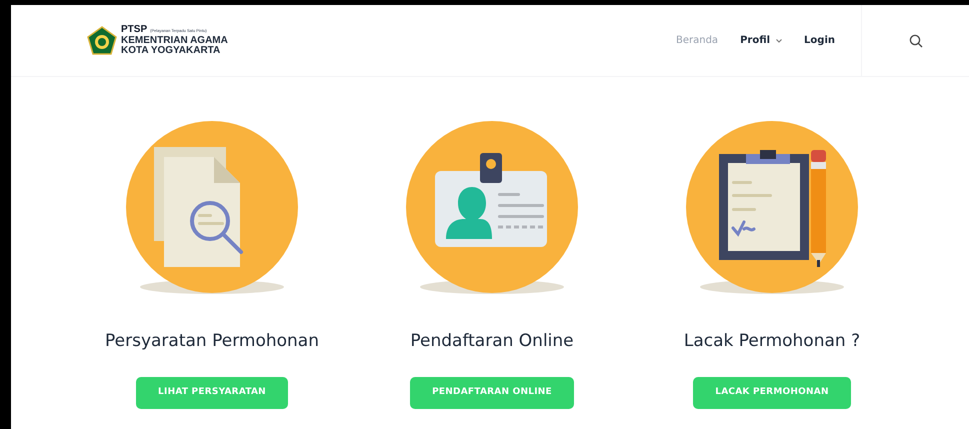 Image resolution: width=969 pixels, height=429 pixels. Describe the element at coordinates (492, 392) in the screenshot. I see `service-button: PENDAFTARAN ONLINE` at that location.